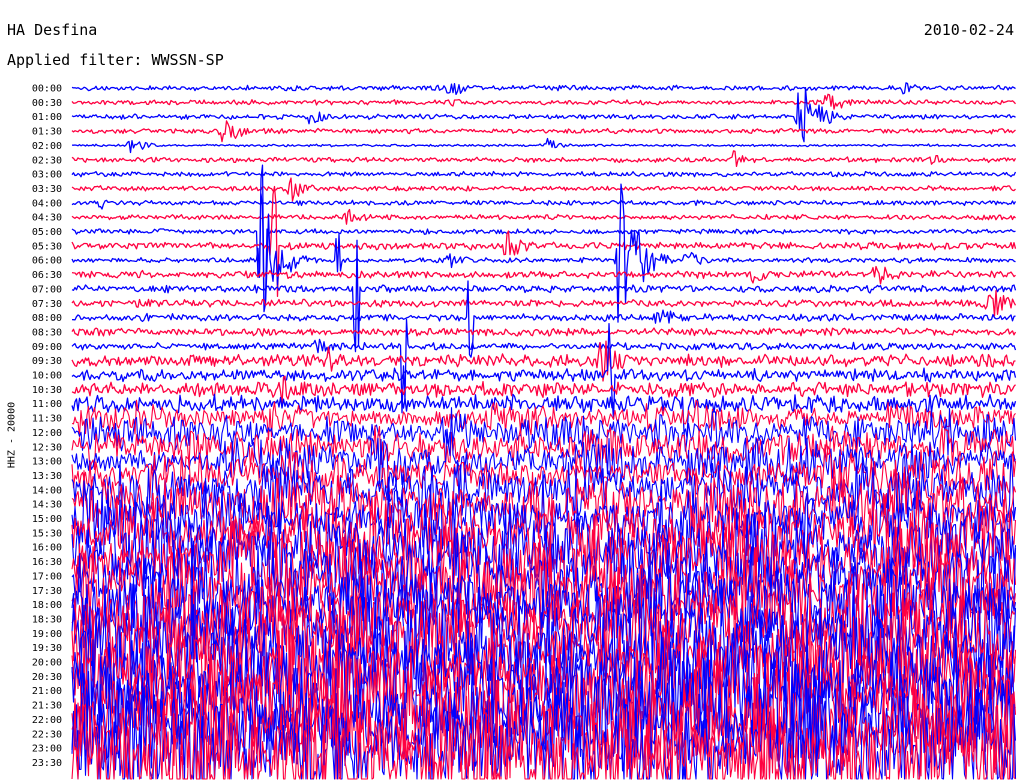 Image resolution: width=1024 pixels, height=780 pixels. What do you see at coordinates (47, 146) in the screenshot?
I see `row-label: 02:00` at bounding box center [47, 146].